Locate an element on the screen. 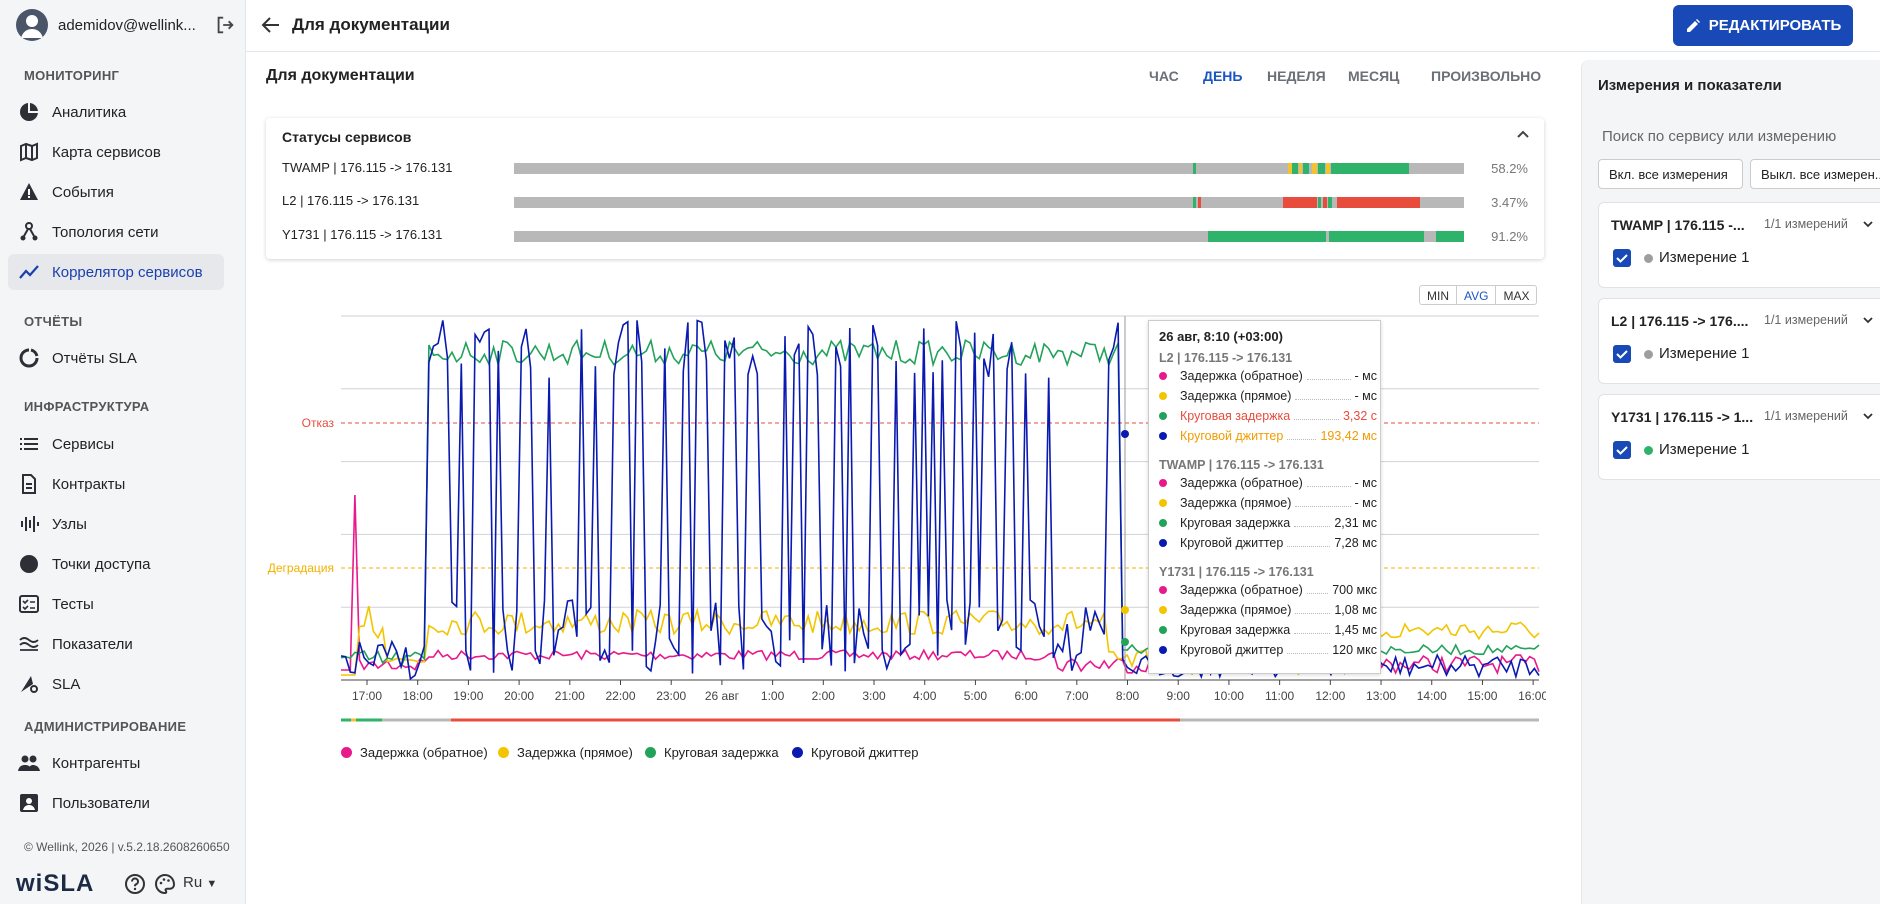  status-timeline-l2 is located at coordinates (989, 202).